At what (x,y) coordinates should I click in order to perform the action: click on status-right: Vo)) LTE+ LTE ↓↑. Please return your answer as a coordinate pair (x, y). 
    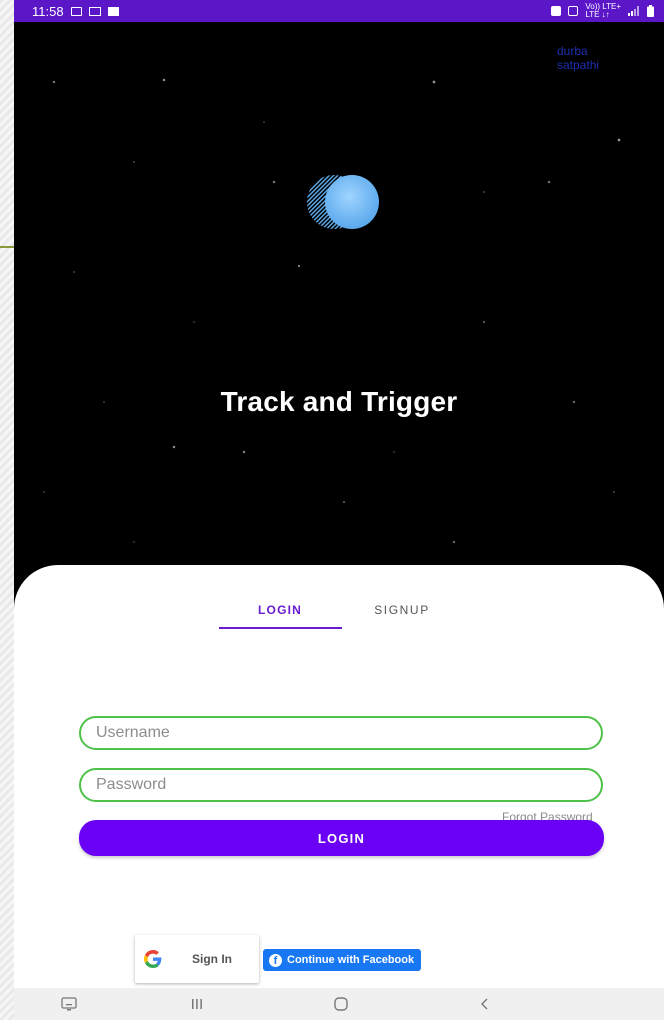
    Looking at the image, I should click on (602, 11).